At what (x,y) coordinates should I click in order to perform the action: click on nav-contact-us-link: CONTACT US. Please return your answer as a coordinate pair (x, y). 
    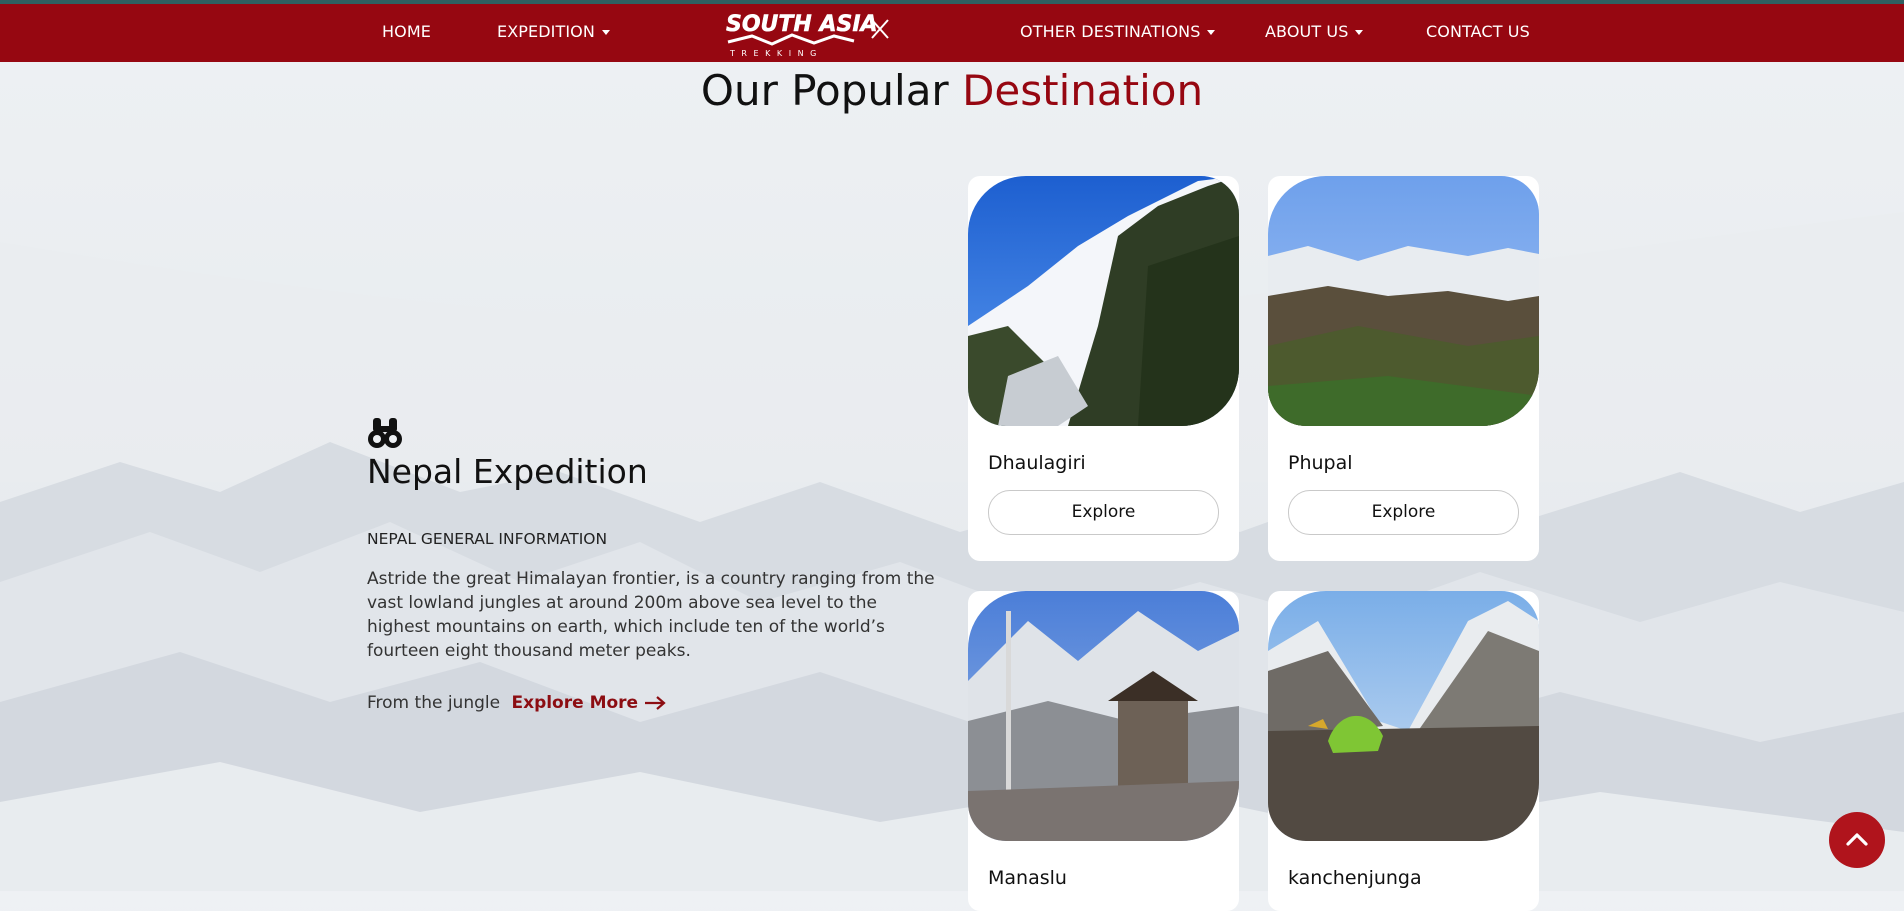
    Looking at the image, I should click on (1478, 31).